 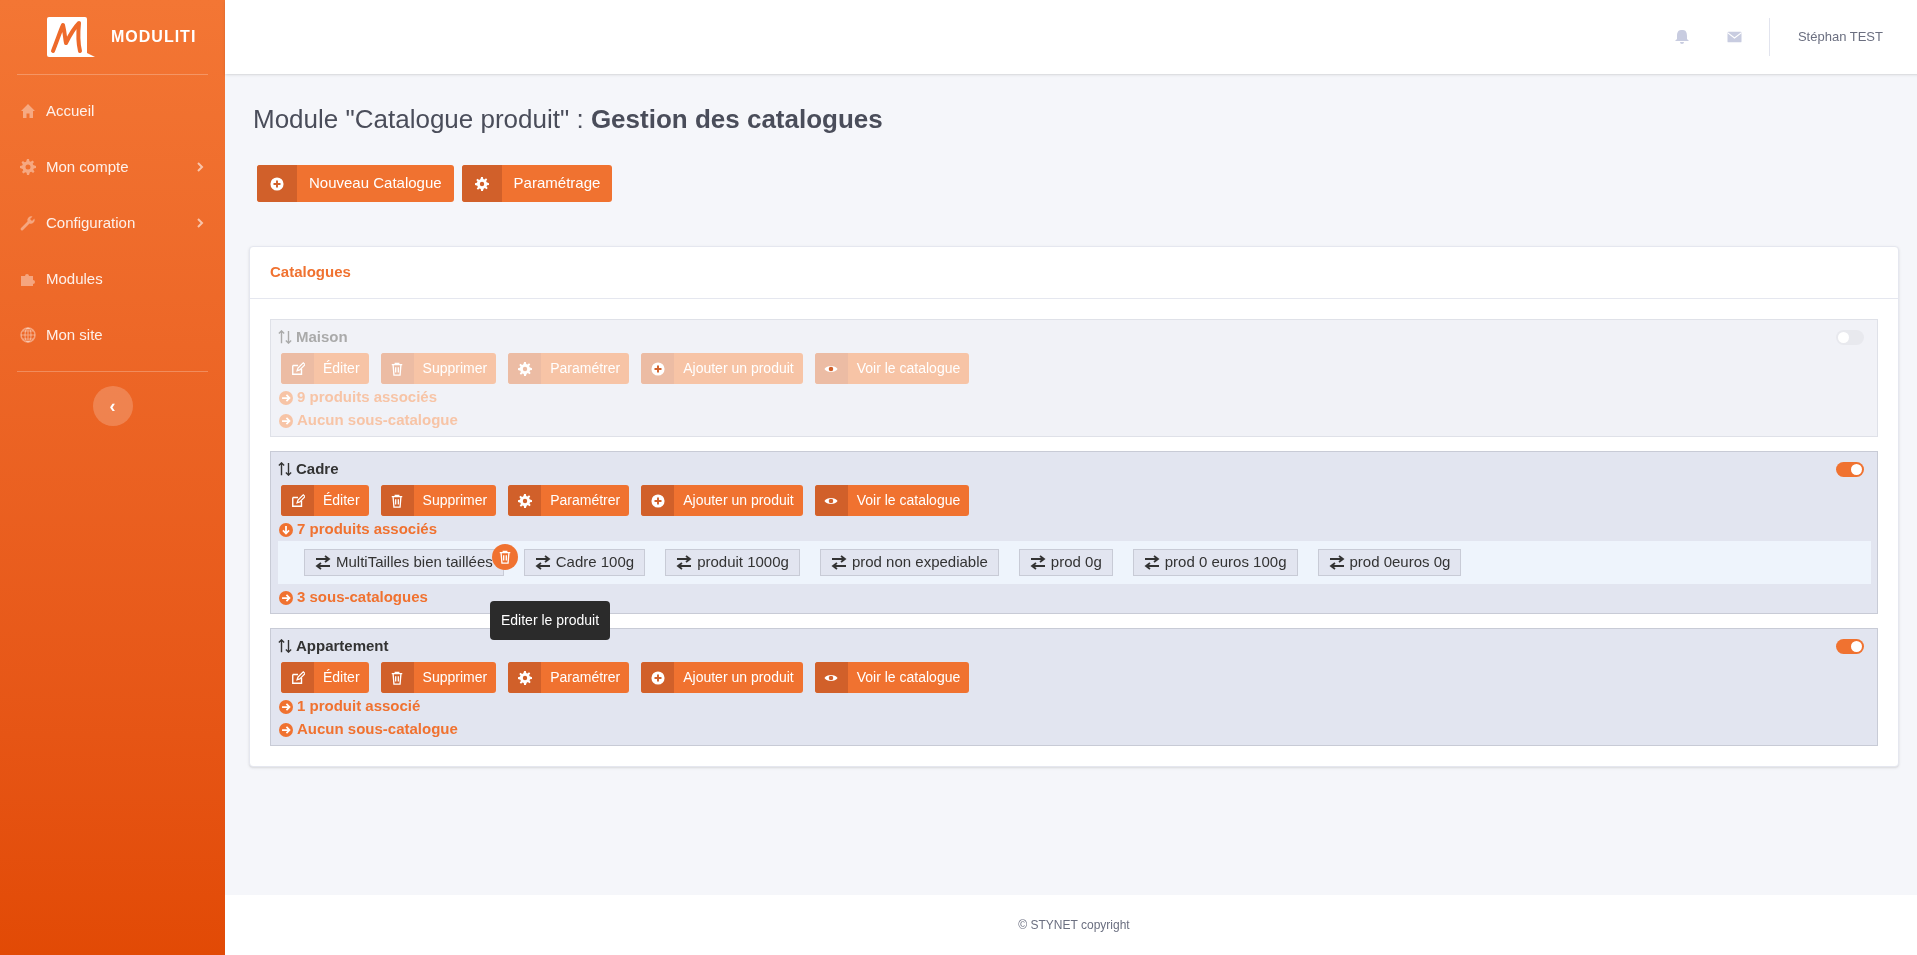 What do you see at coordinates (342, 645) in the screenshot?
I see `catalog-name: Appartement` at bounding box center [342, 645].